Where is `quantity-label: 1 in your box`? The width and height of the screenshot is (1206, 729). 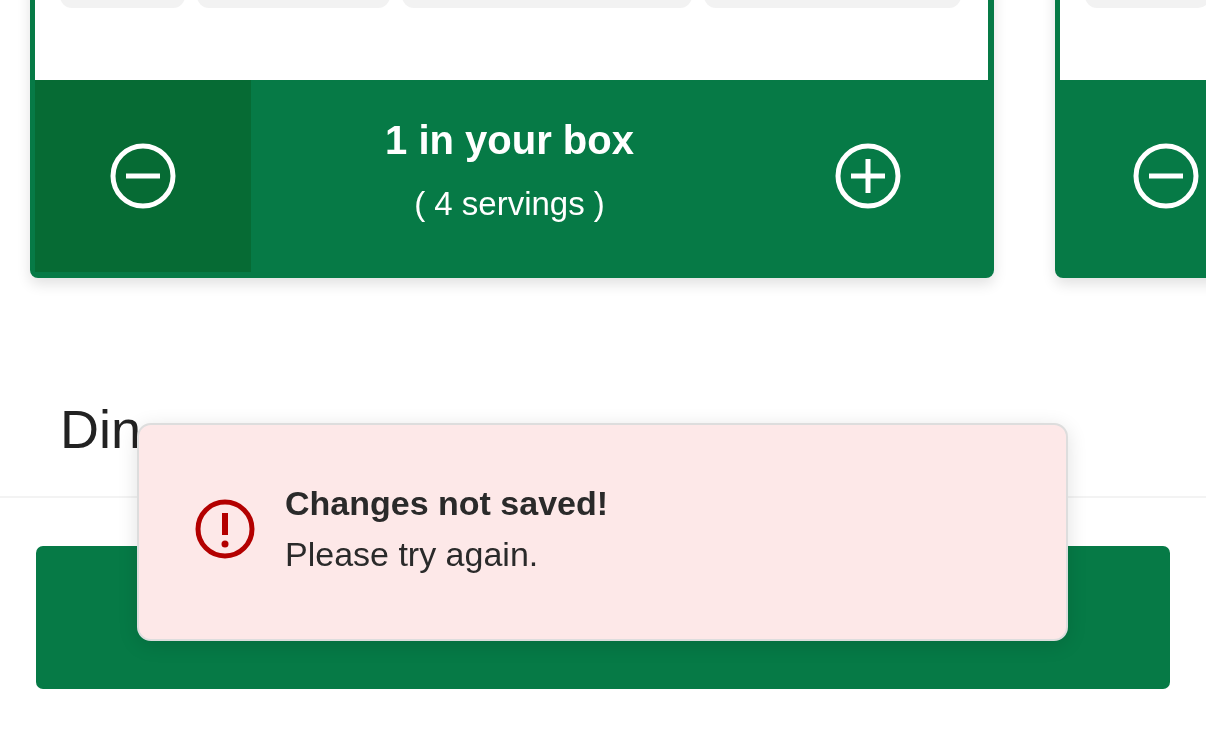
quantity-label: 1 in your box is located at coordinates (509, 140).